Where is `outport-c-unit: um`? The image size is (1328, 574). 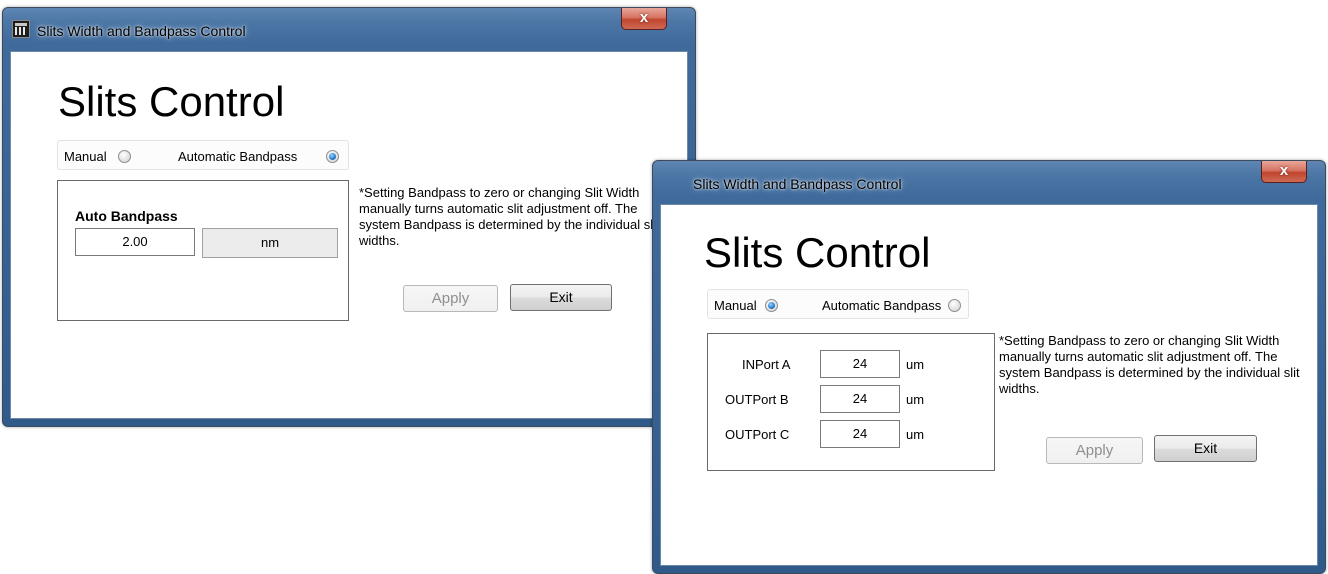
outport-c-unit: um is located at coordinates (915, 434).